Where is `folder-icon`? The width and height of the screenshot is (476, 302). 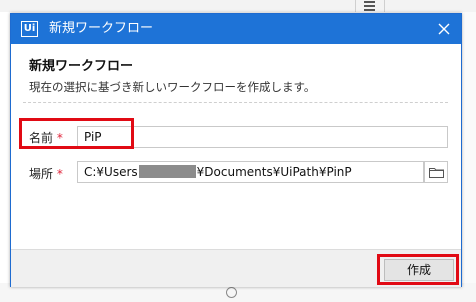 folder-icon is located at coordinates (436, 173).